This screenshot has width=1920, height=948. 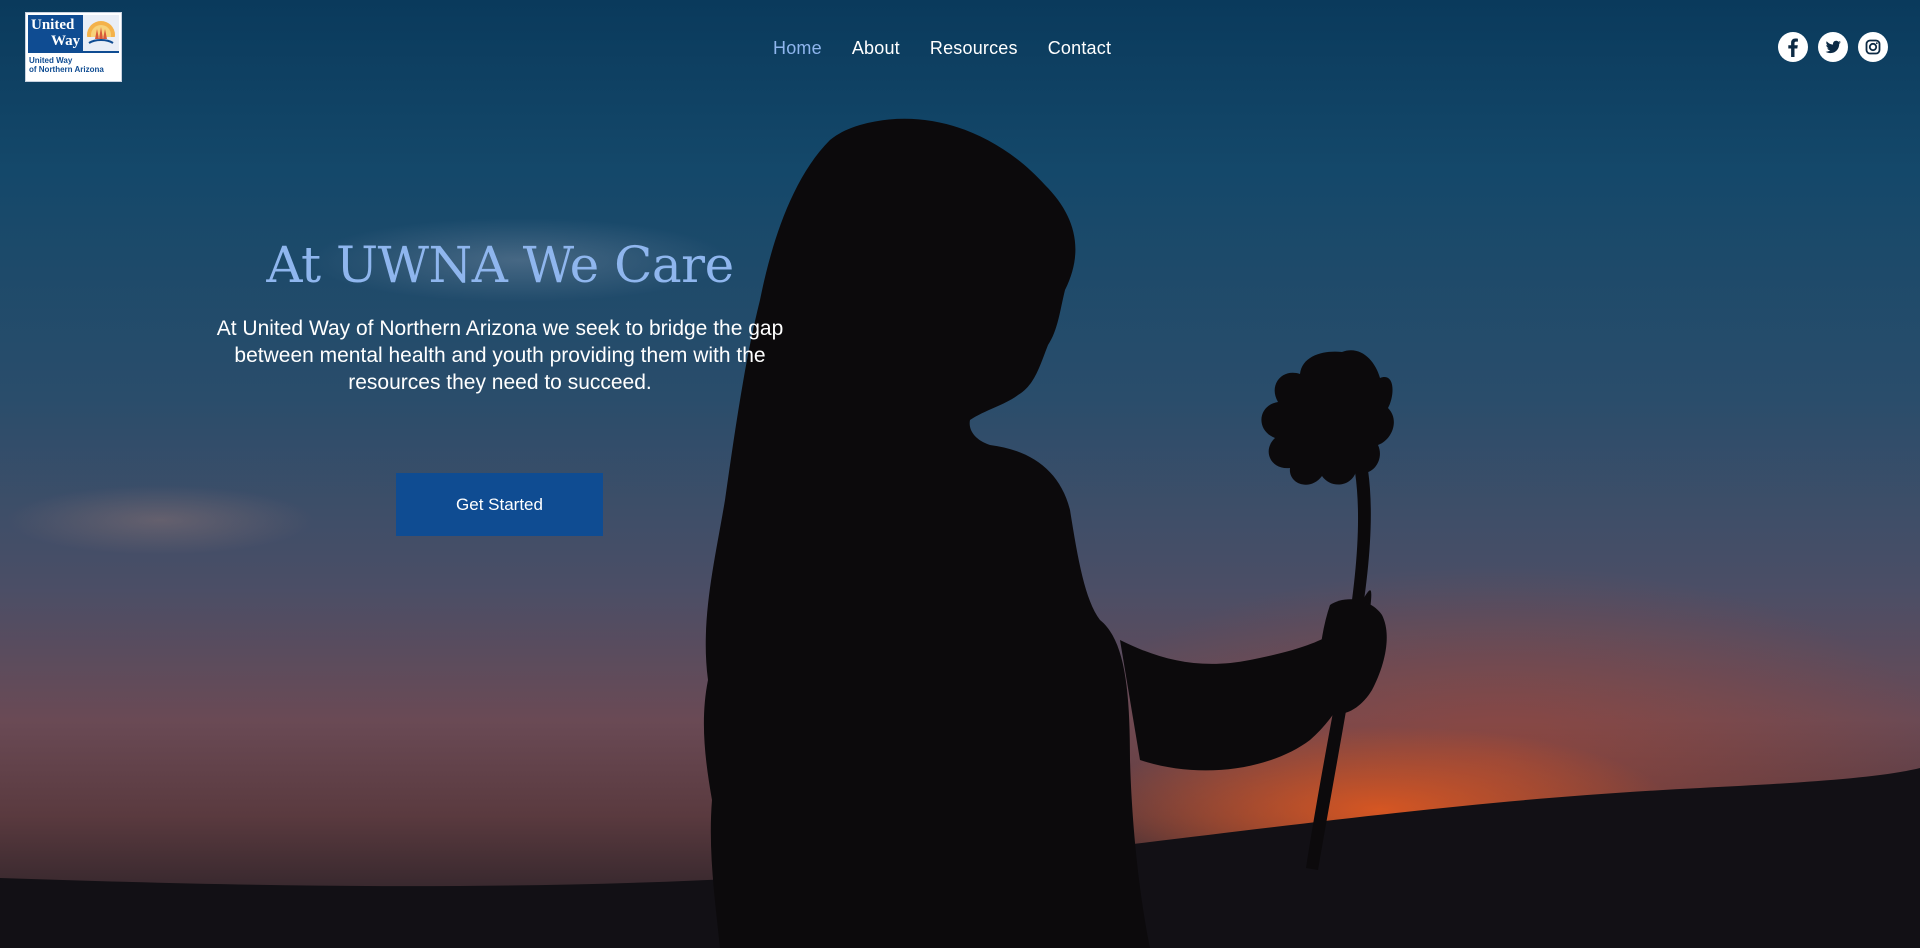 What do you see at coordinates (53, 25) in the screenshot?
I see `logo-title-line1: United` at bounding box center [53, 25].